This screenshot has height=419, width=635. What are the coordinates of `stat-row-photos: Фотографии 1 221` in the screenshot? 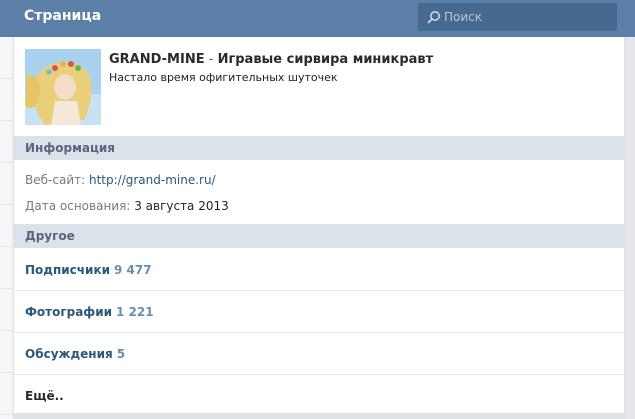 It's located at (319, 312).